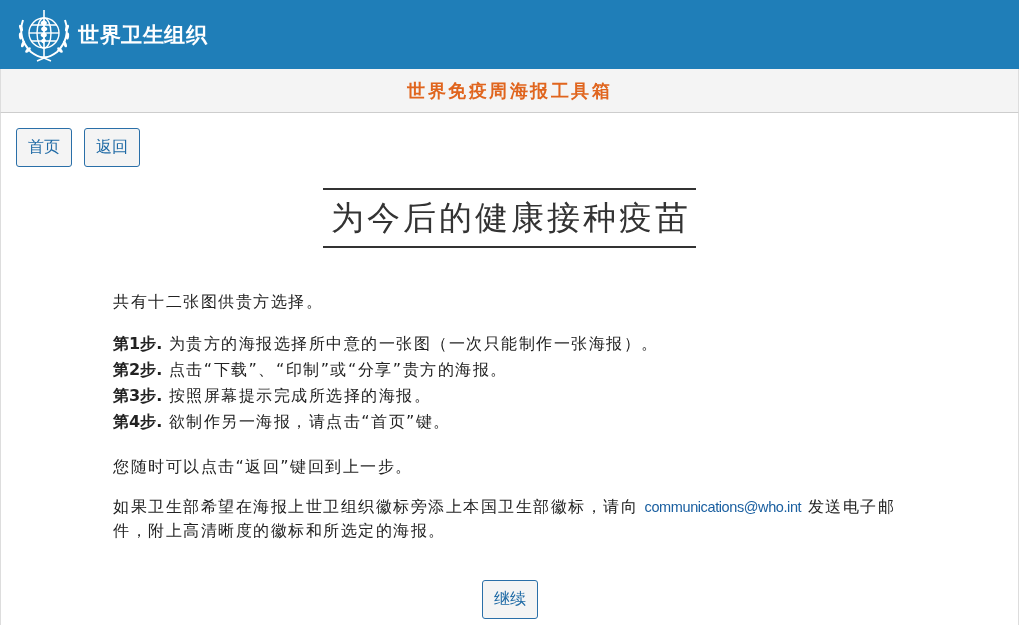  What do you see at coordinates (505, 519) in the screenshot?
I see `contact-text: 如果卫生部希望在海报上世卫组织徽标旁添上本国卫生部徽标，请向 communications@who.int 发送电子邮件，附上高清晰度的徽标和所选定的海报。` at bounding box center [505, 519].